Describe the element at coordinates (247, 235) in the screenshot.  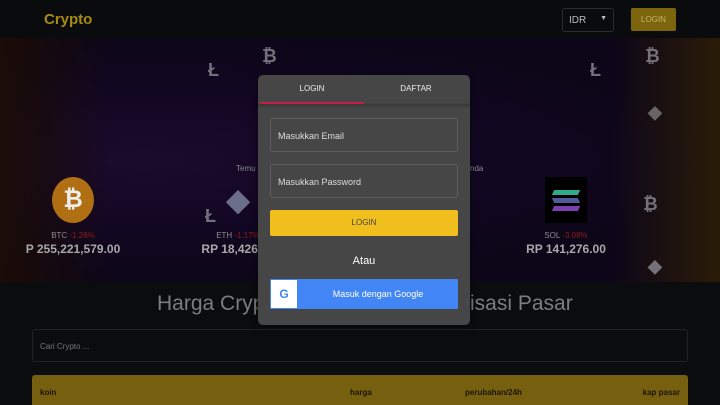
I see `coin-change: -1.17%` at that location.